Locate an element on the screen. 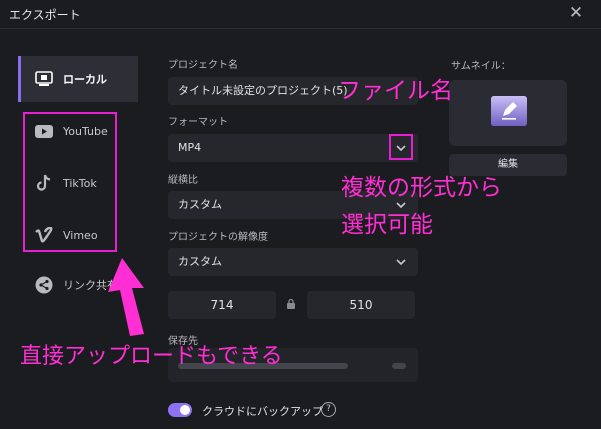 The width and height of the screenshot is (601, 429). sidebar-item-local: ローカル is located at coordinates (78, 79).